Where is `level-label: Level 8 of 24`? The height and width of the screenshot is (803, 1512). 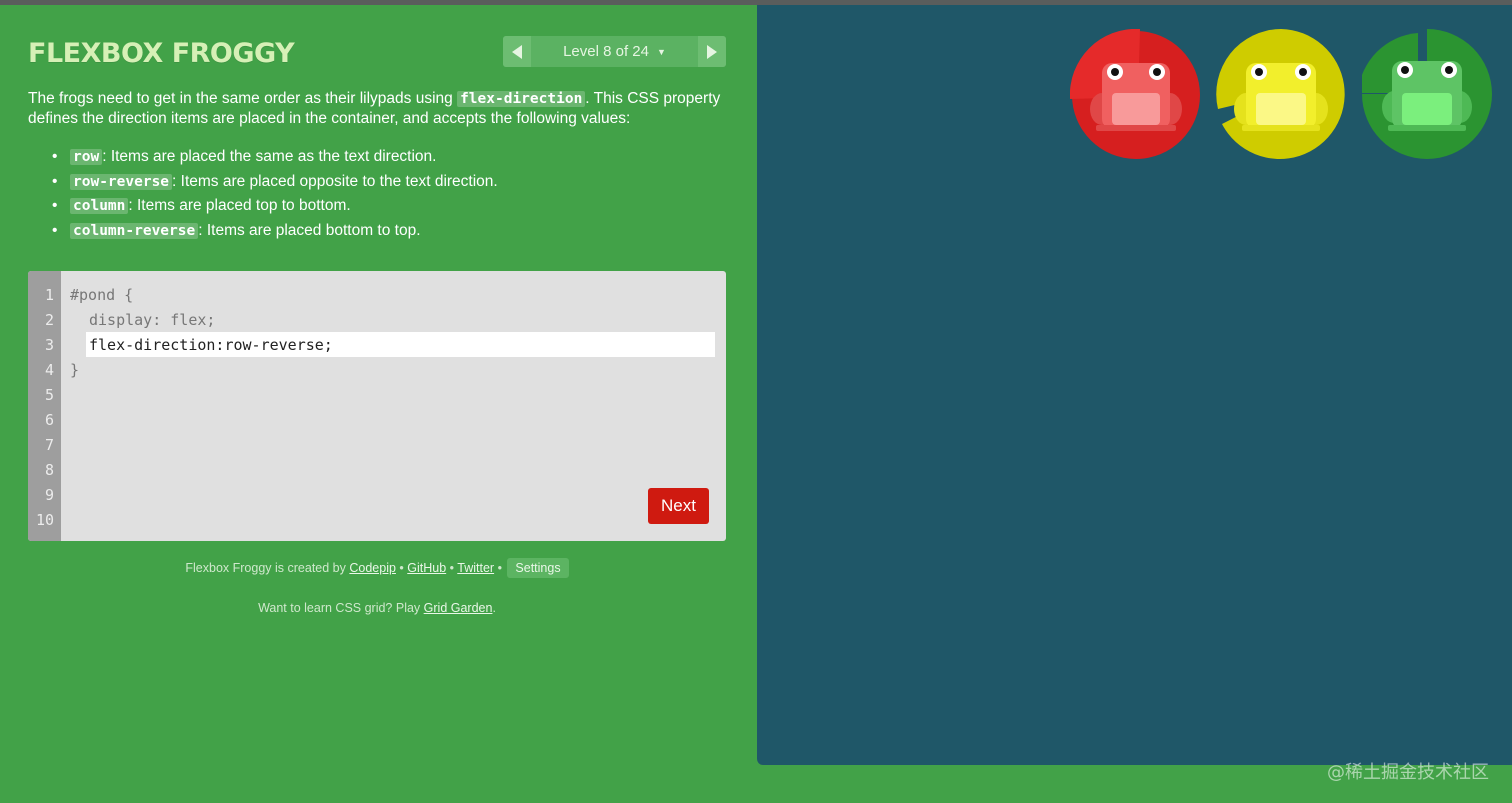 level-label: Level 8 of 24 is located at coordinates (606, 51).